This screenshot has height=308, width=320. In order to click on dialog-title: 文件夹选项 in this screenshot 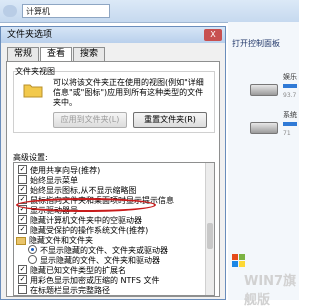, I will do `click(113, 35)`.